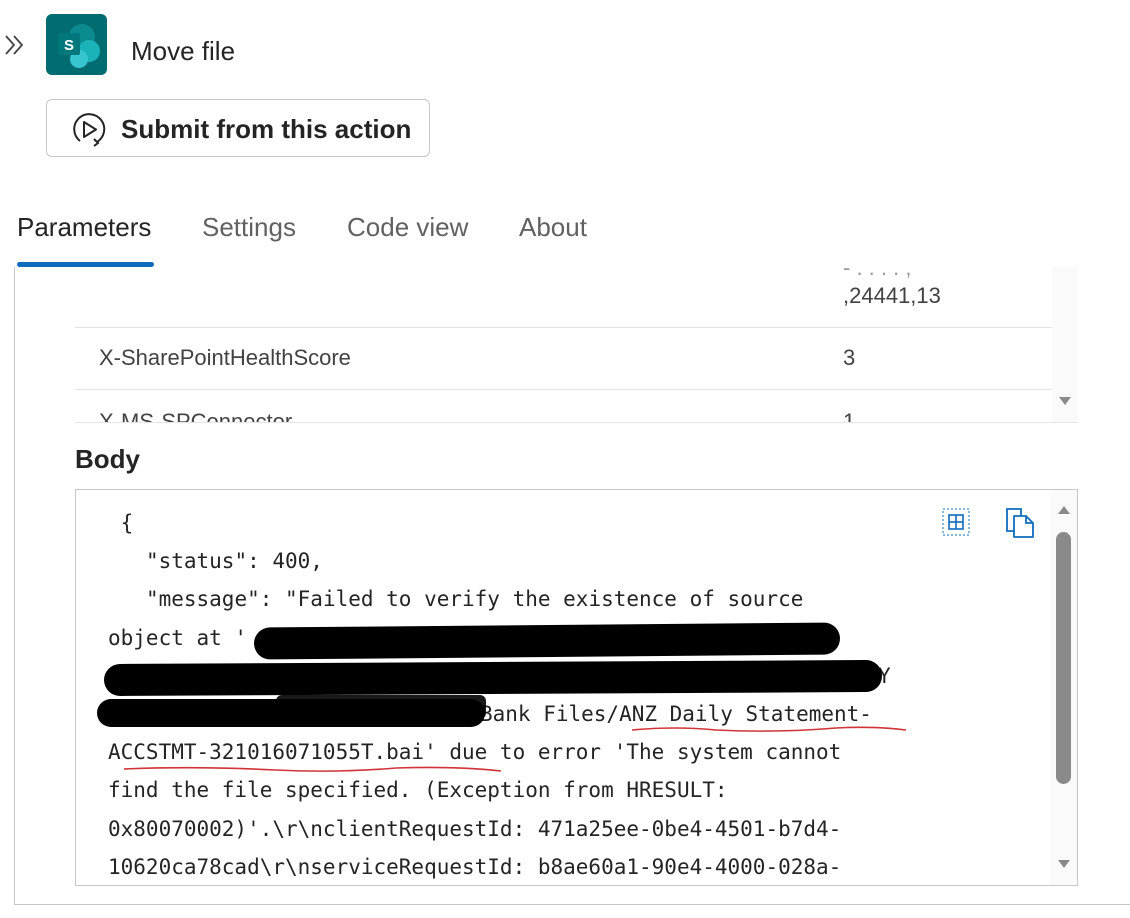 This screenshot has height=918, width=1130. I want to click on header-key: X-MS-SPConnector, so click(196, 415).